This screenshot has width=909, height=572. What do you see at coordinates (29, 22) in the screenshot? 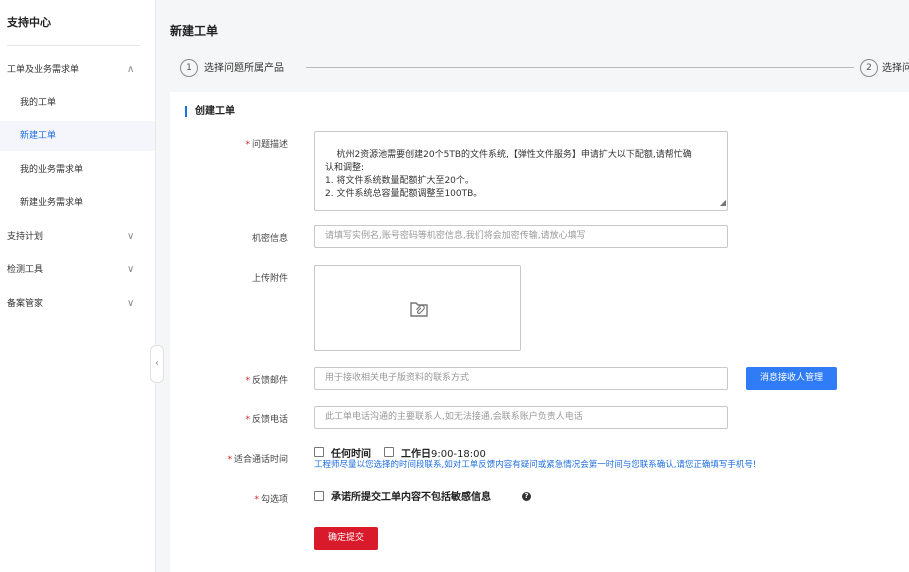
I see `sidebar-title: 支持中心` at bounding box center [29, 22].